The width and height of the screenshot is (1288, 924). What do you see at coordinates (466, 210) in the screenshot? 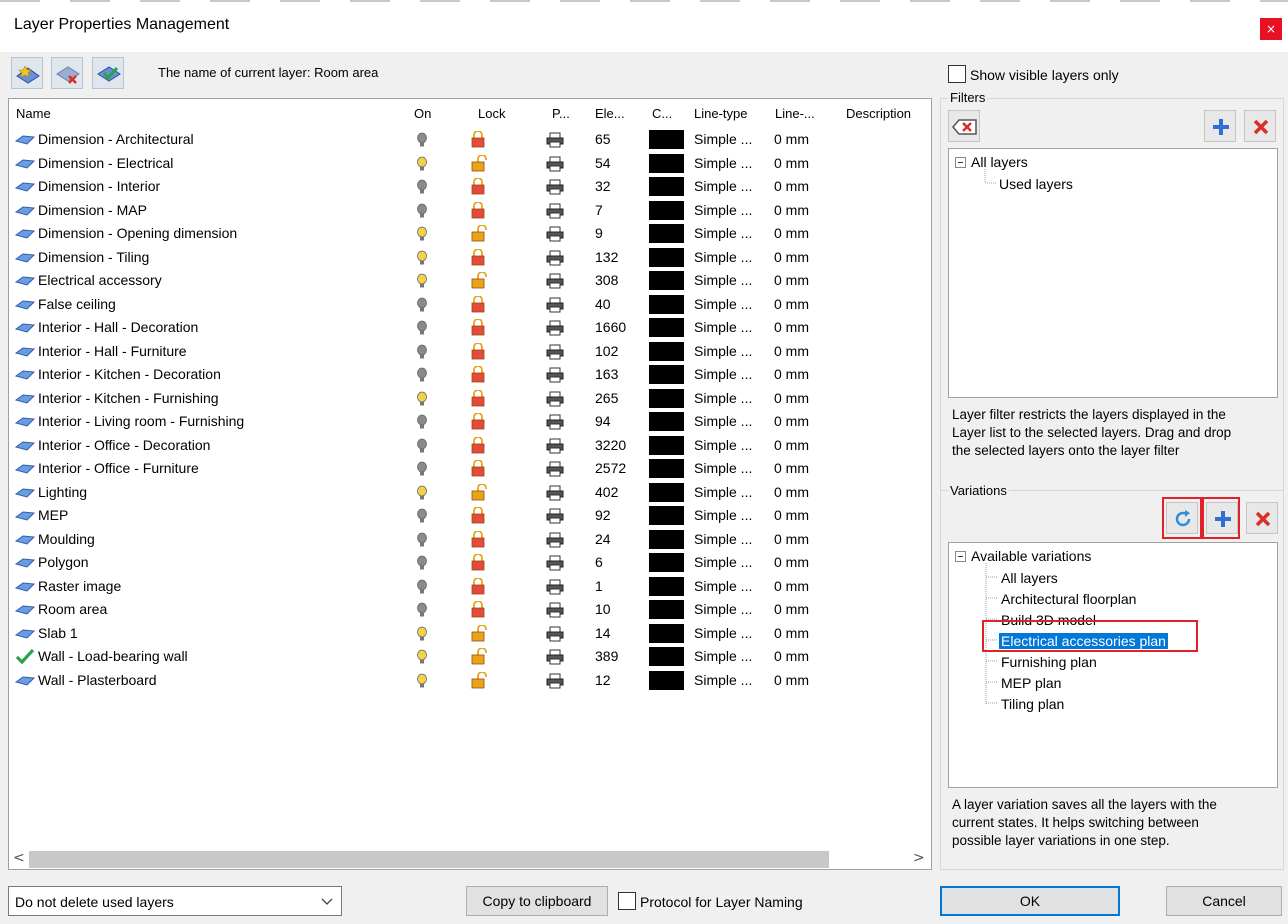
I see `table-row: Dimension - MAP 7 Simple ... 0 mm` at bounding box center [466, 210].